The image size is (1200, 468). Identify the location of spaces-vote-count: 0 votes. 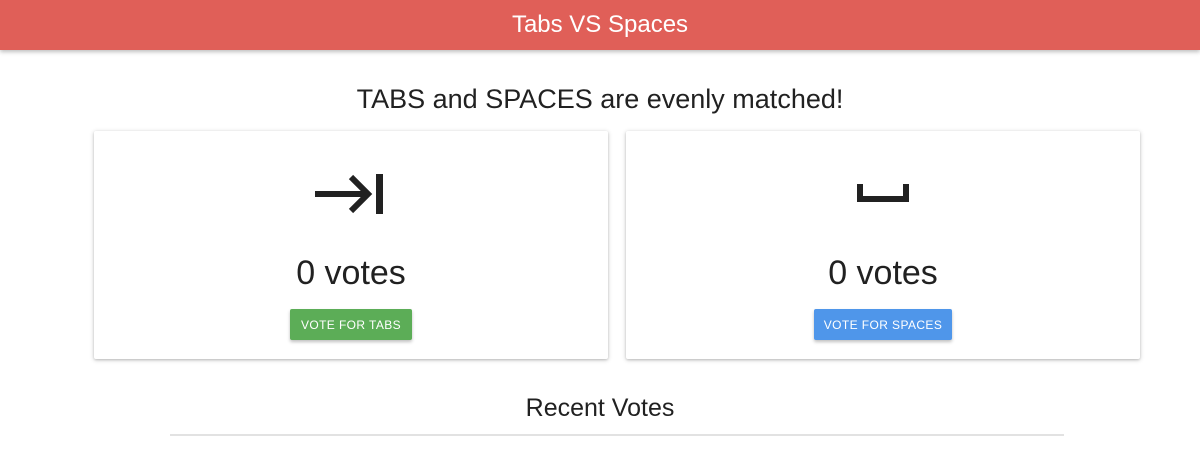
(883, 273).